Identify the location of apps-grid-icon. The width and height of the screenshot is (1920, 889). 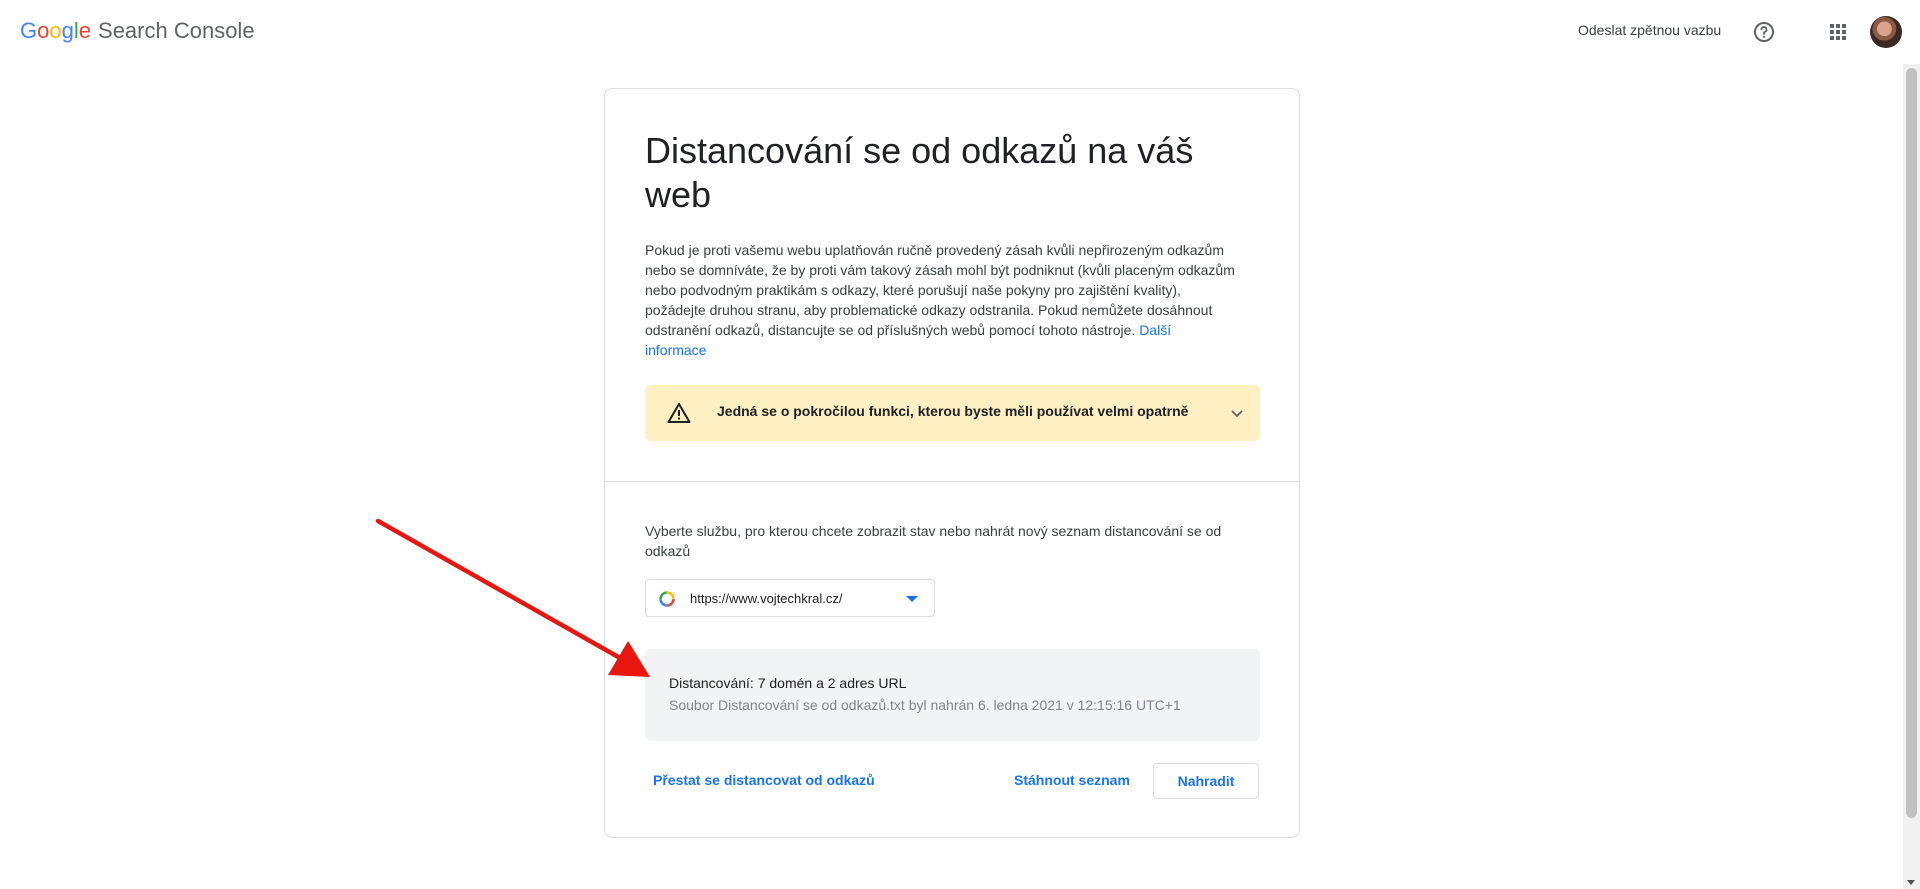
(1838, 32).